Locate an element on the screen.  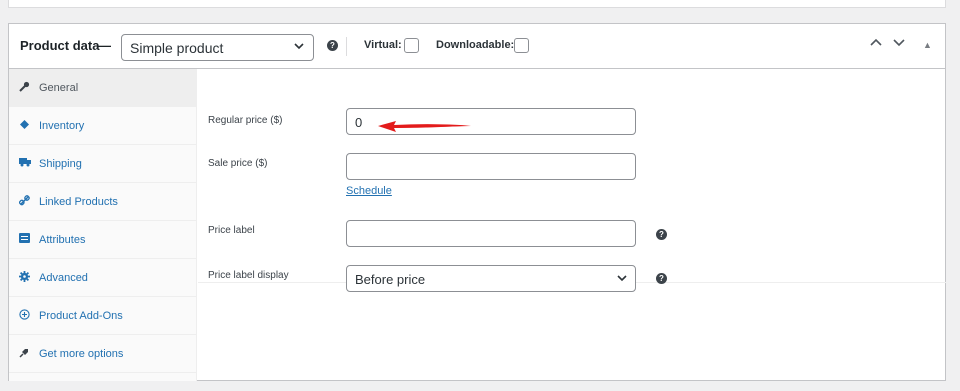
list-icon is located at coordinates (29, 239).